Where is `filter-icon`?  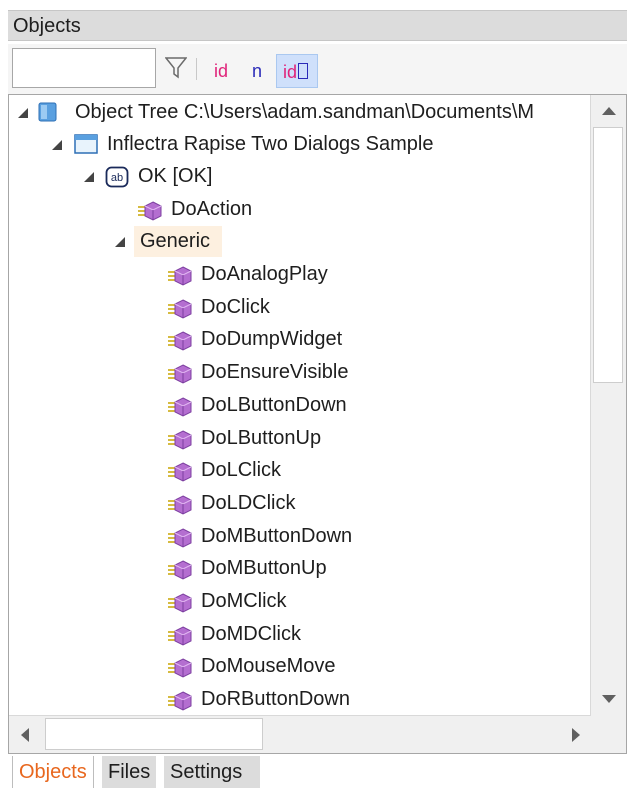 filter-icon is located at coordinates (176, 68).